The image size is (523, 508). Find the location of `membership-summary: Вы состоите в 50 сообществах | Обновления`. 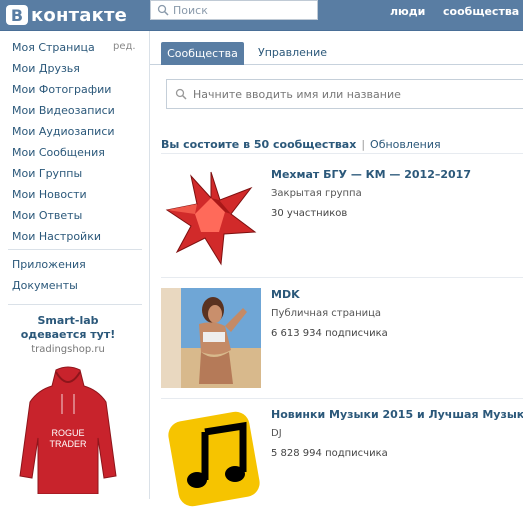

membership-summary: Вы состоите в 50 сообществах | Обновления is located at coordinates (301, 144).